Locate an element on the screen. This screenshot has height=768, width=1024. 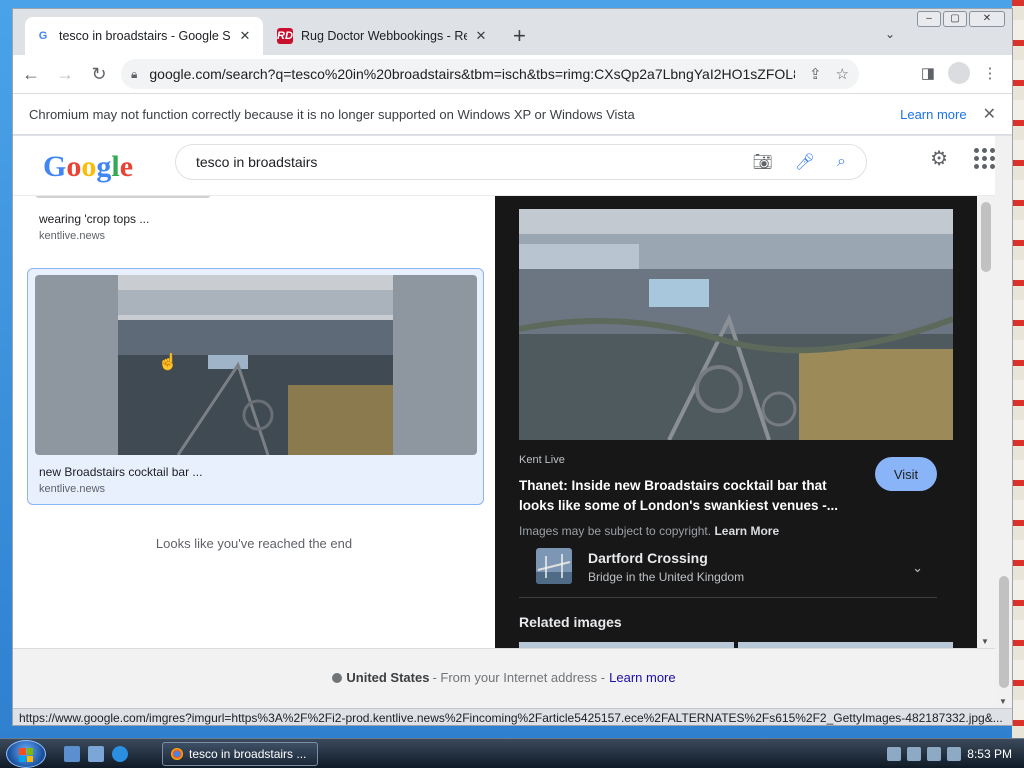
reload-icon: ↻ is located at coordinates (99, 74).